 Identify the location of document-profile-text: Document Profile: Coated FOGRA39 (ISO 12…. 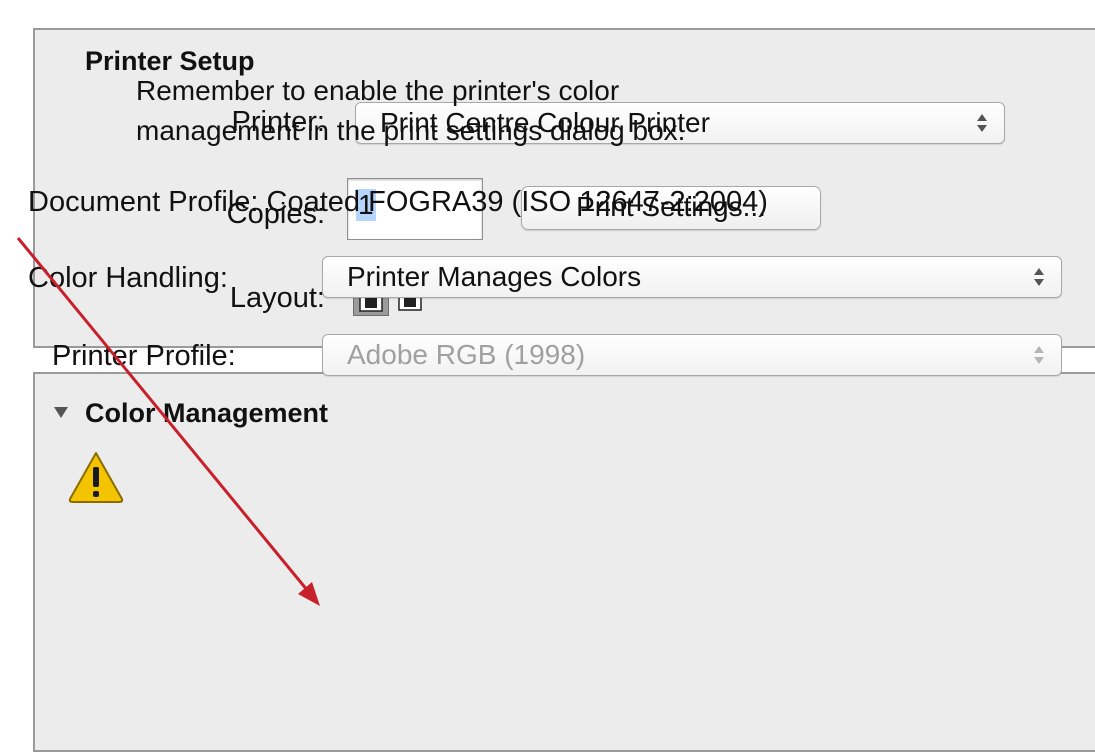
(398, 202).